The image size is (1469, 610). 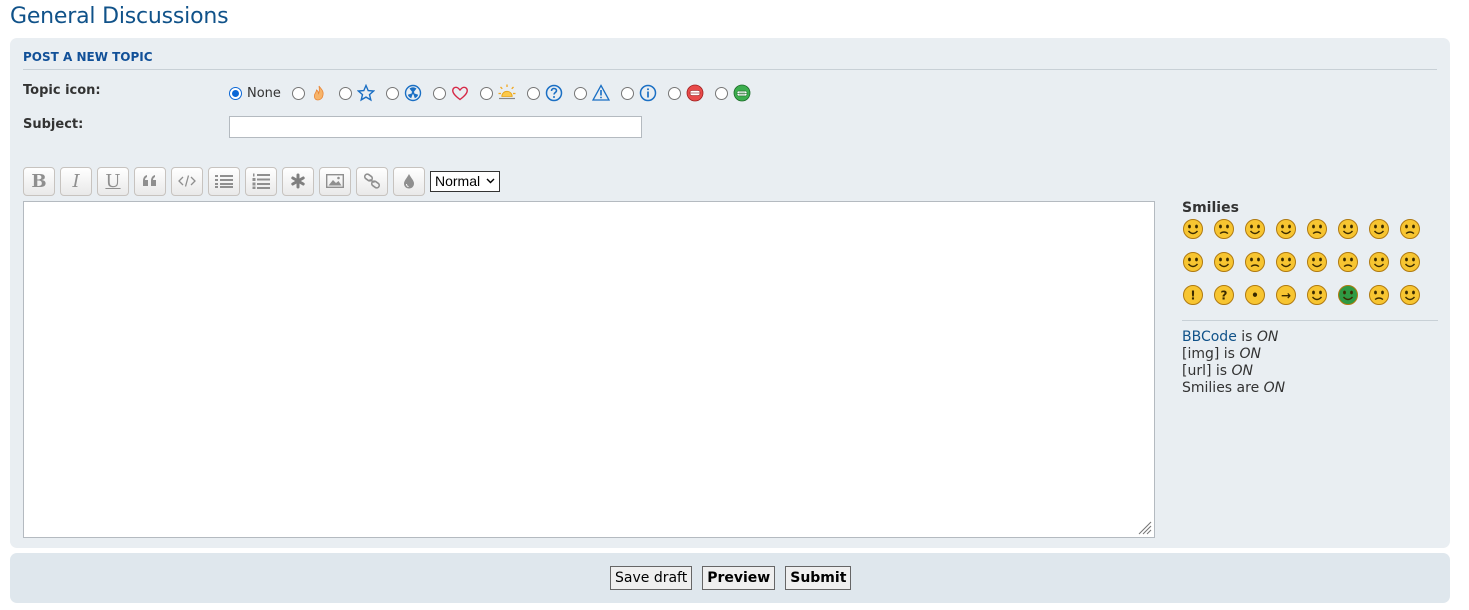 I want to click on topic-icon-radio-heart, so click(x=439, y=93).